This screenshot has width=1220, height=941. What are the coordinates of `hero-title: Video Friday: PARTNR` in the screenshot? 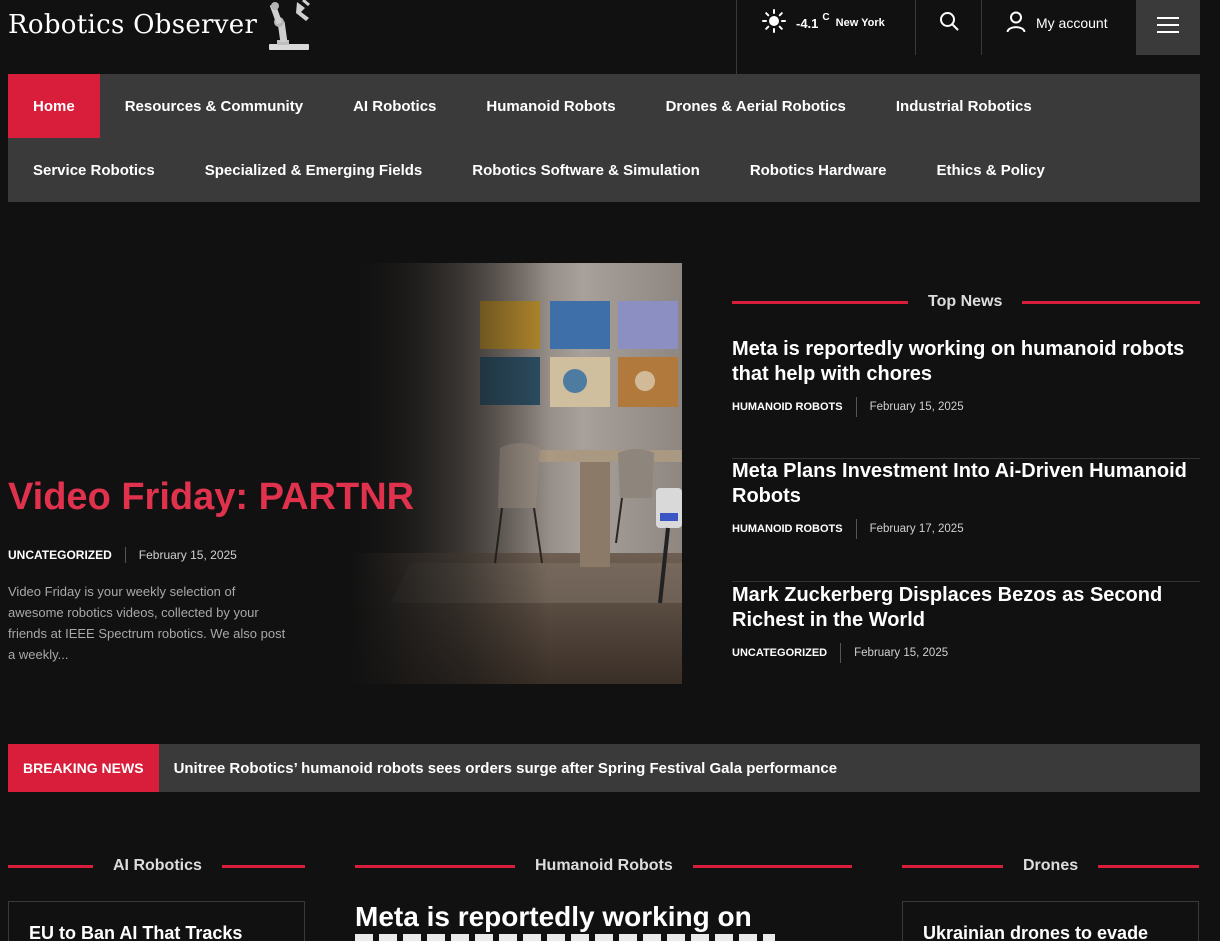 It's located at (211, 497).